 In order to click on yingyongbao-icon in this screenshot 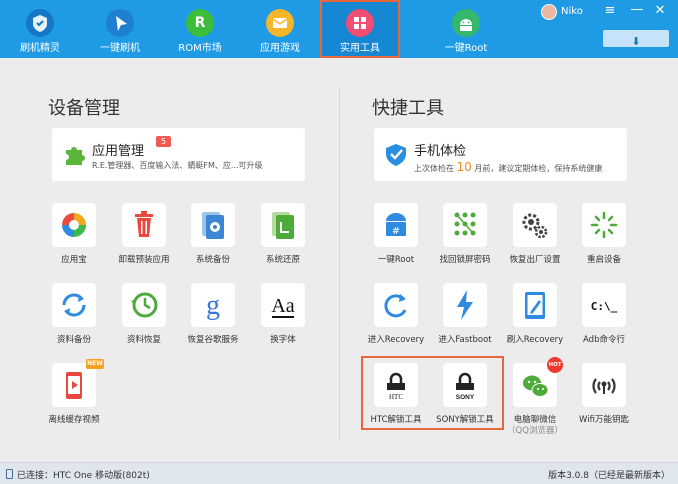, I will do `click(74, 225)`.